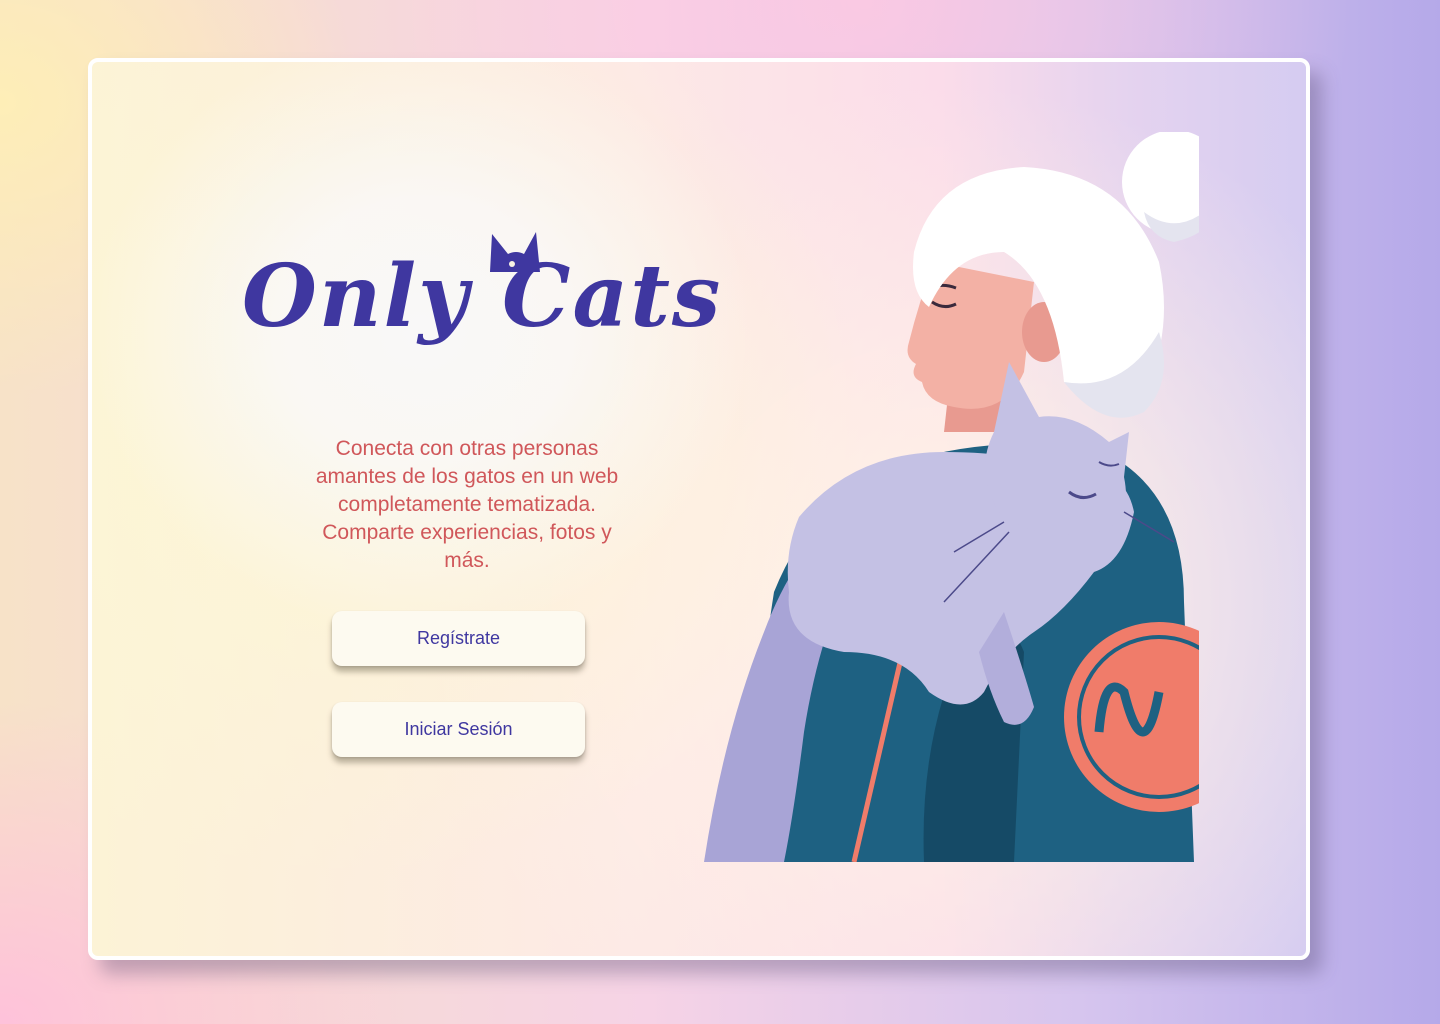  I want to click on cat-ears-icon, so click(515, 252).